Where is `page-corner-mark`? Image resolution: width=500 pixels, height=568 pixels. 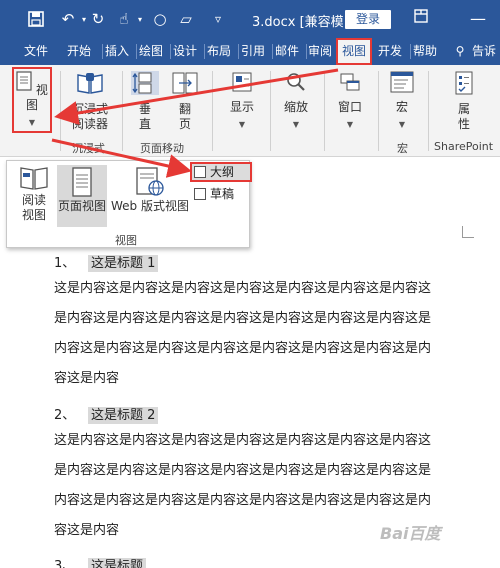 page-corner-mark is located at coordinates (468, 232).